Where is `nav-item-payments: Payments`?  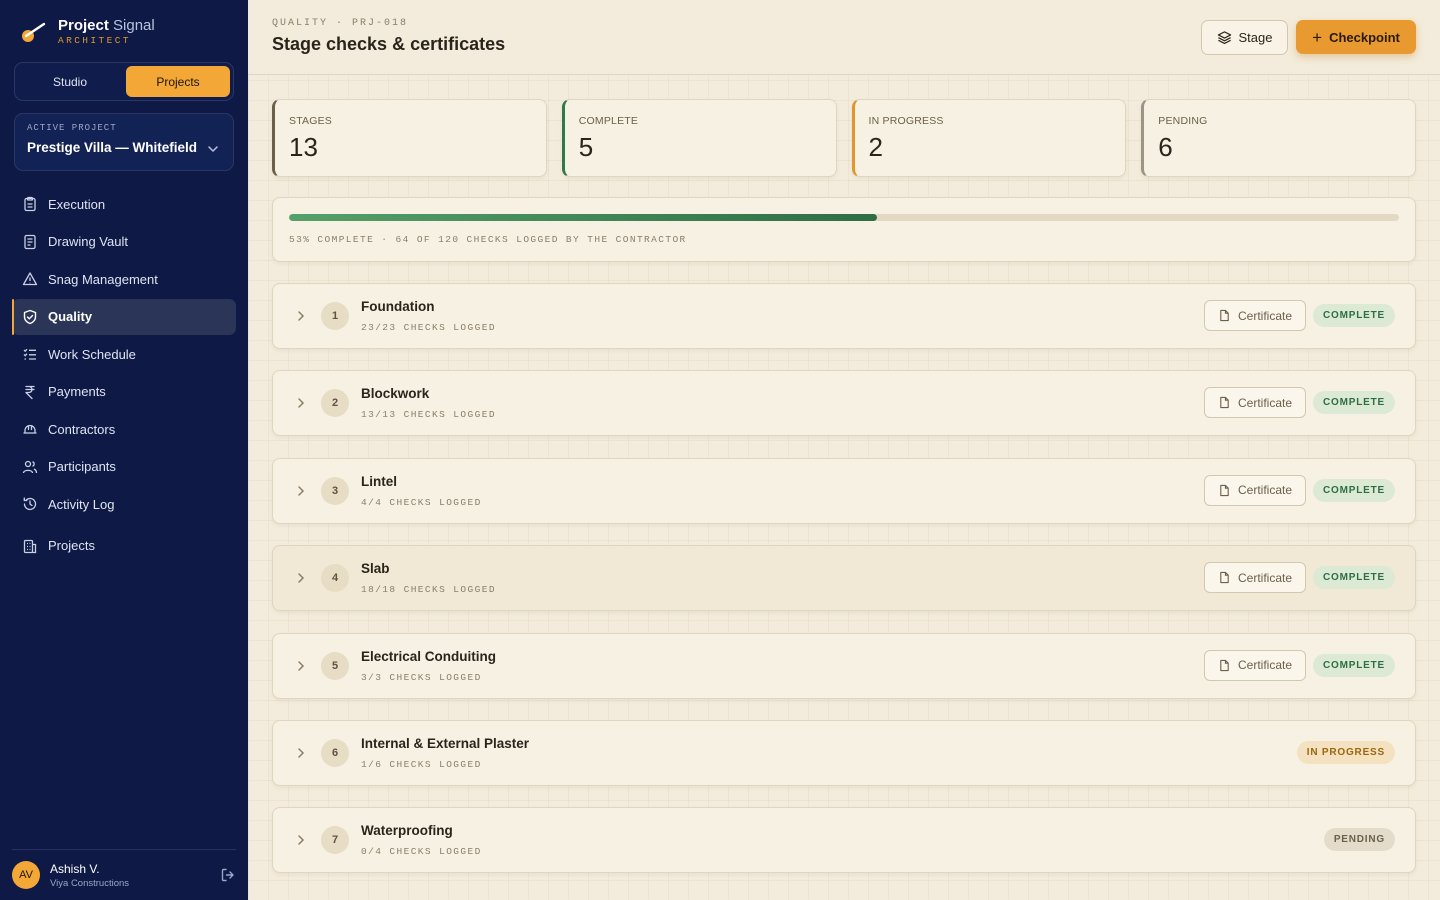
nav-item-payments: Payments is located at coordinates (124, 392).